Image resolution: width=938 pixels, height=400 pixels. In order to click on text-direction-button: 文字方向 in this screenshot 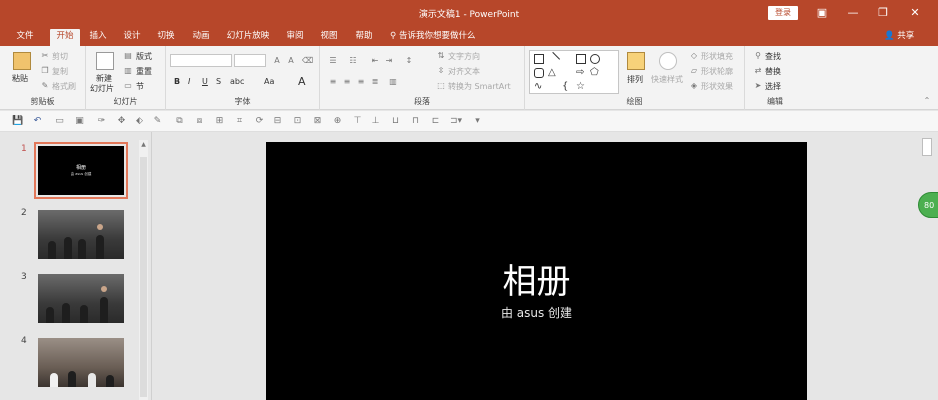, I will do `click(464, 56)`.